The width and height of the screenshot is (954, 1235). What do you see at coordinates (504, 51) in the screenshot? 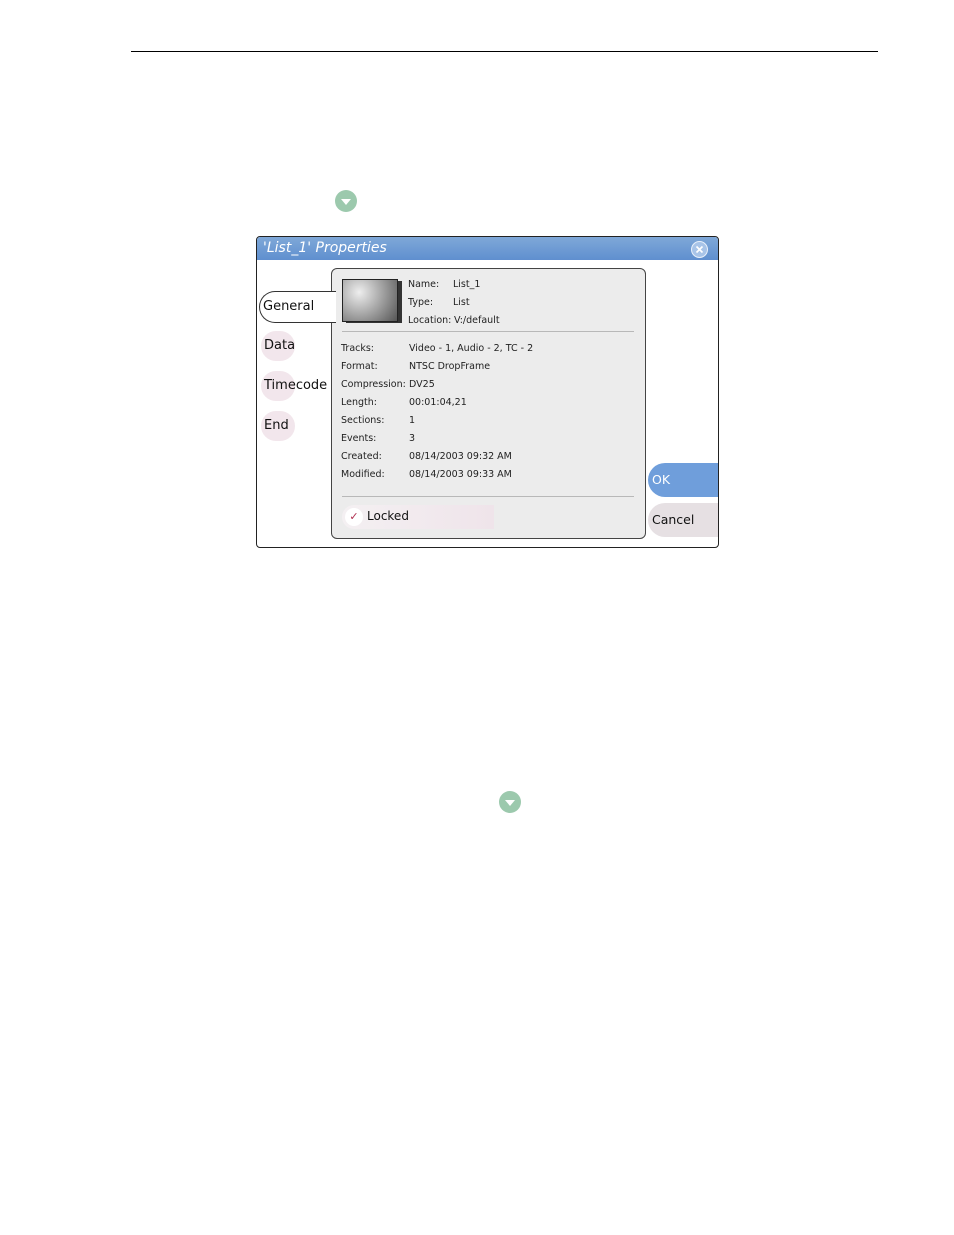
I see `page-header-rule` at bounding box center [504, 51].